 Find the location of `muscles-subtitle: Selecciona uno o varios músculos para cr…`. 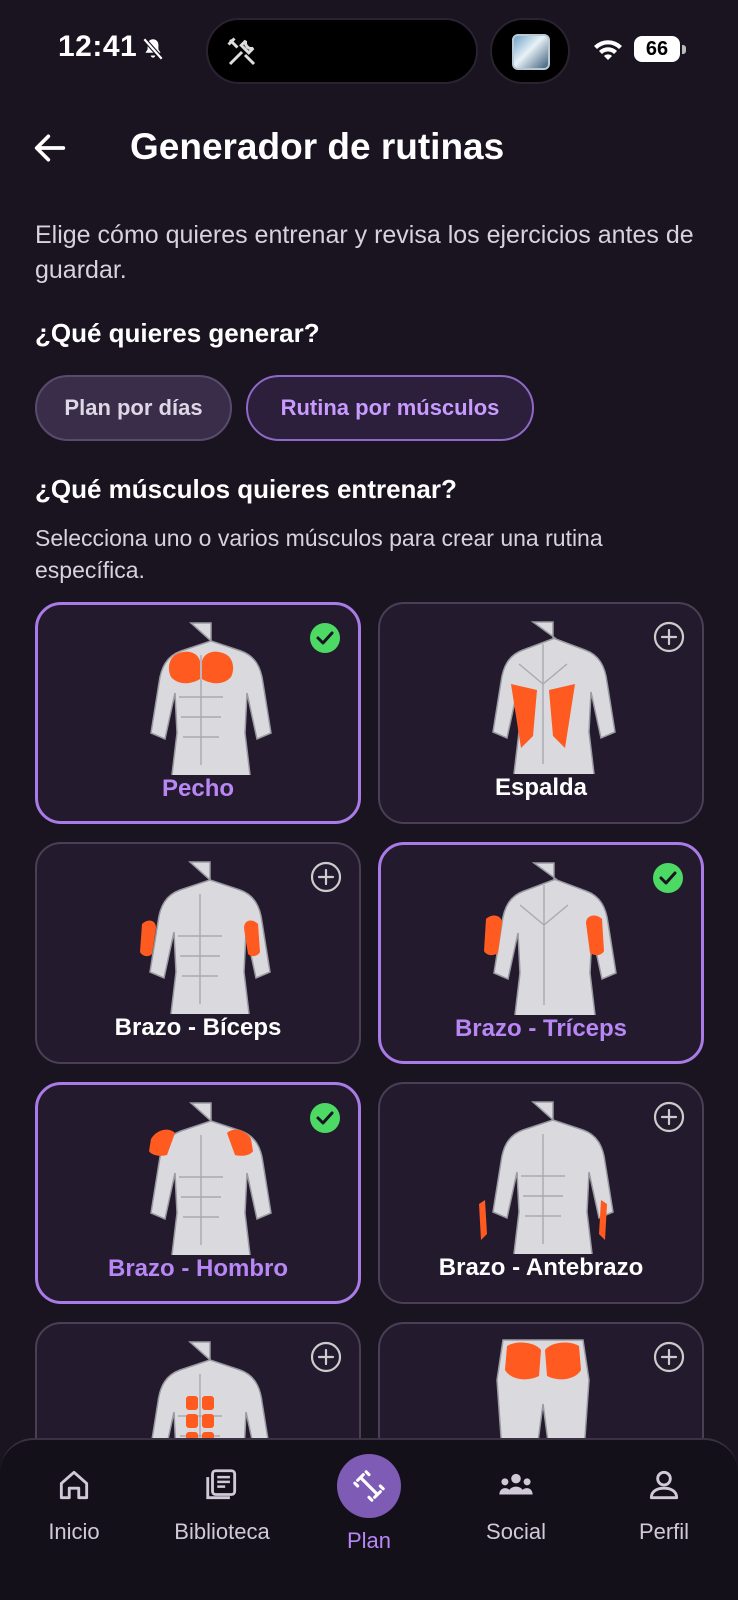

muscles-subtitle: Selecciona uno o varios músculos para cr… is located at coordinates (319, 554).